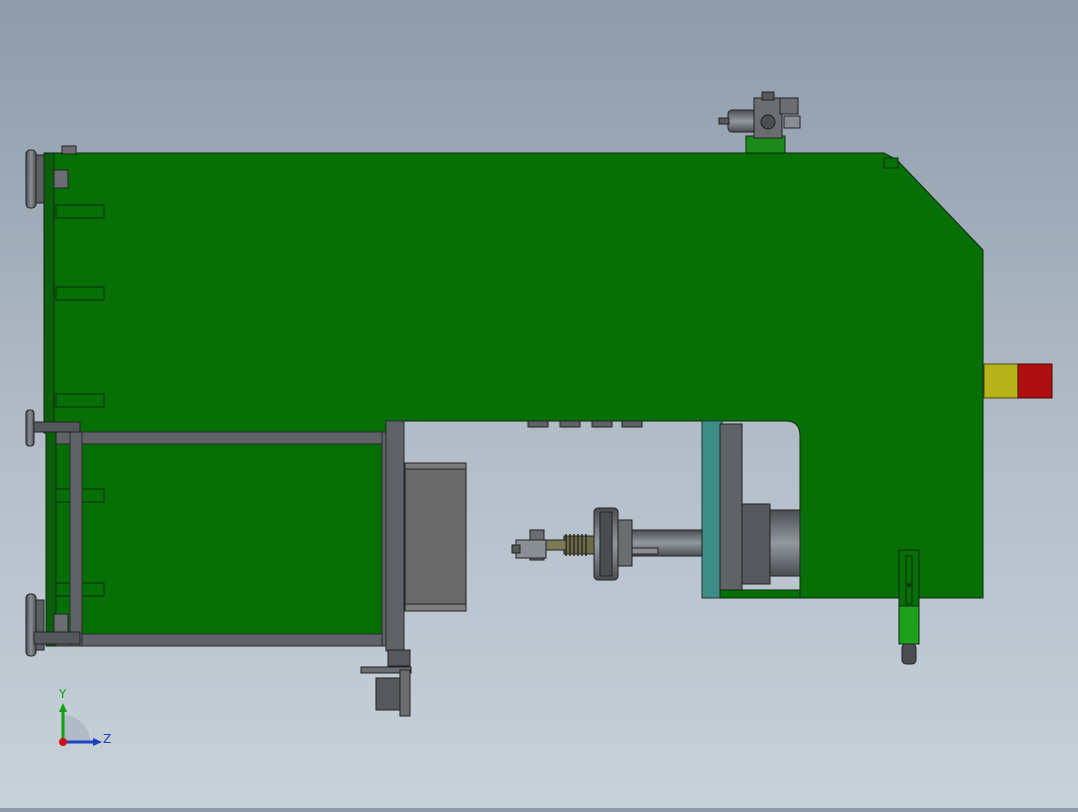 The width and height of the screenshot is (1078, 812). I want to click on lower-frame, so click(225, 536).